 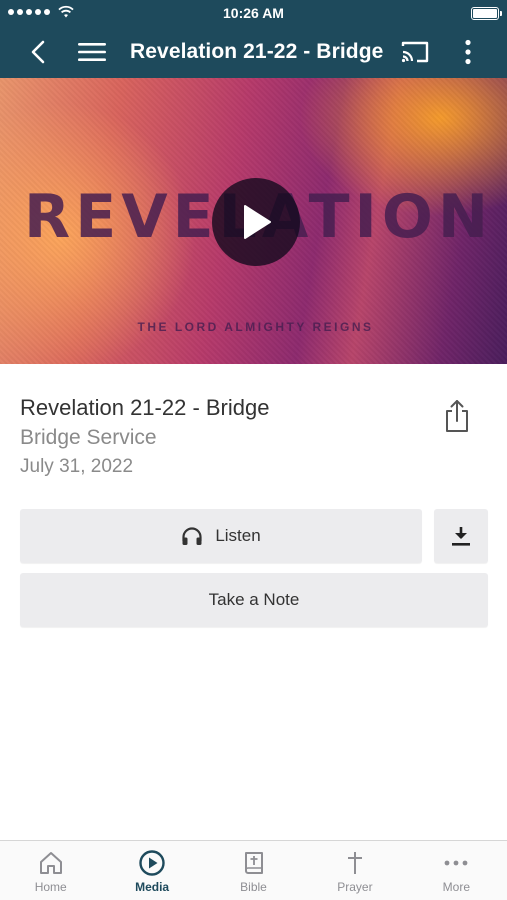 What do you see at coordinates (456, 887) in the screenshot?
I see `tab-label: More` at bounding box center [456, 887].